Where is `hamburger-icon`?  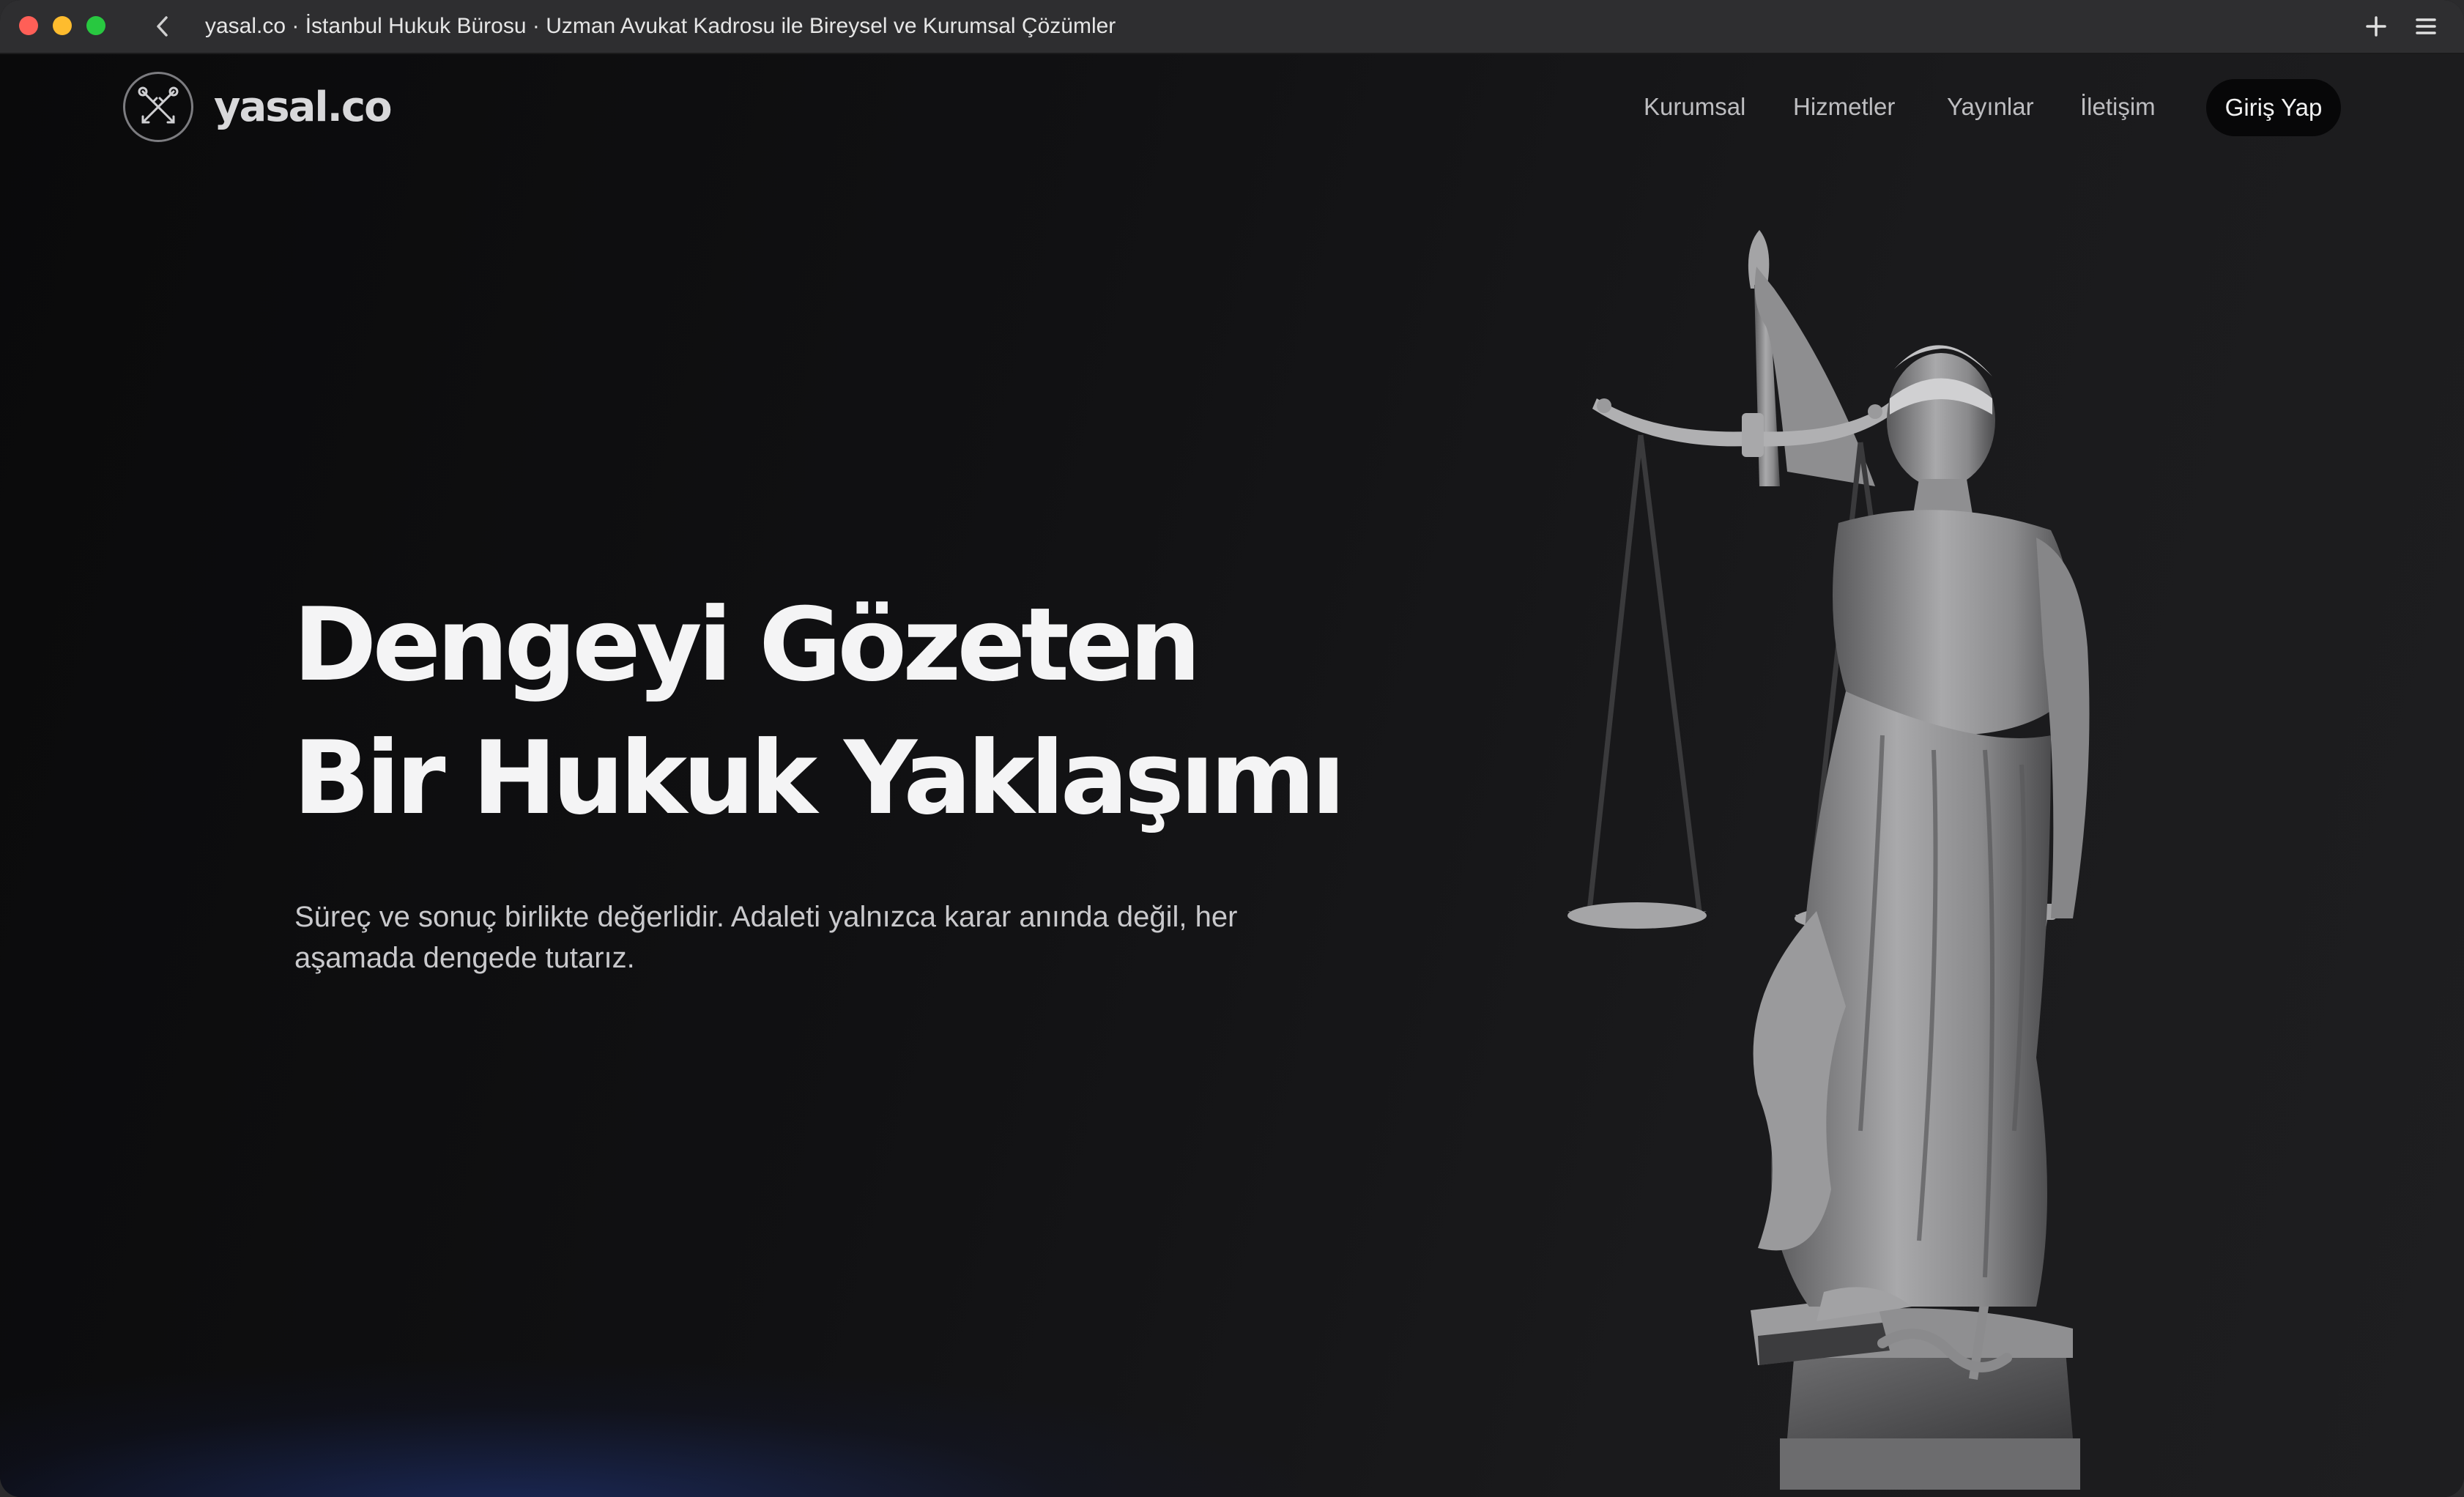 hamburger-icon is located at coordinates (2426, 26).